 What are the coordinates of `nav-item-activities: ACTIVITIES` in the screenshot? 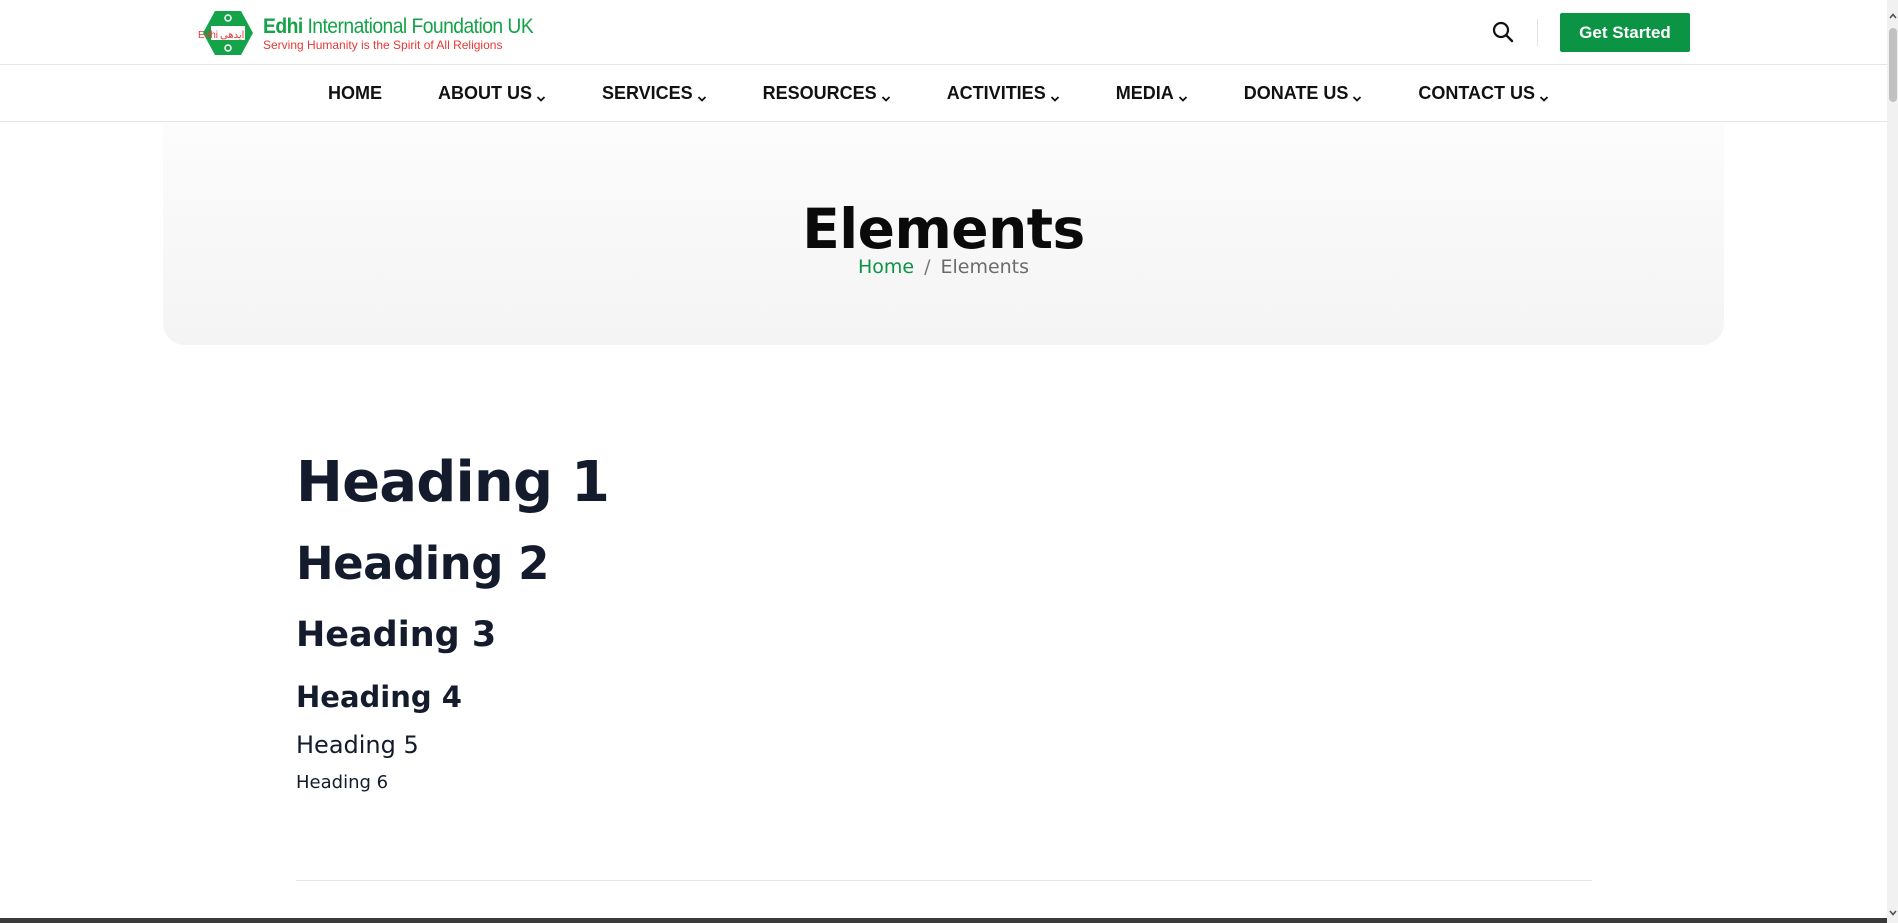 It's located at (1003, 93).